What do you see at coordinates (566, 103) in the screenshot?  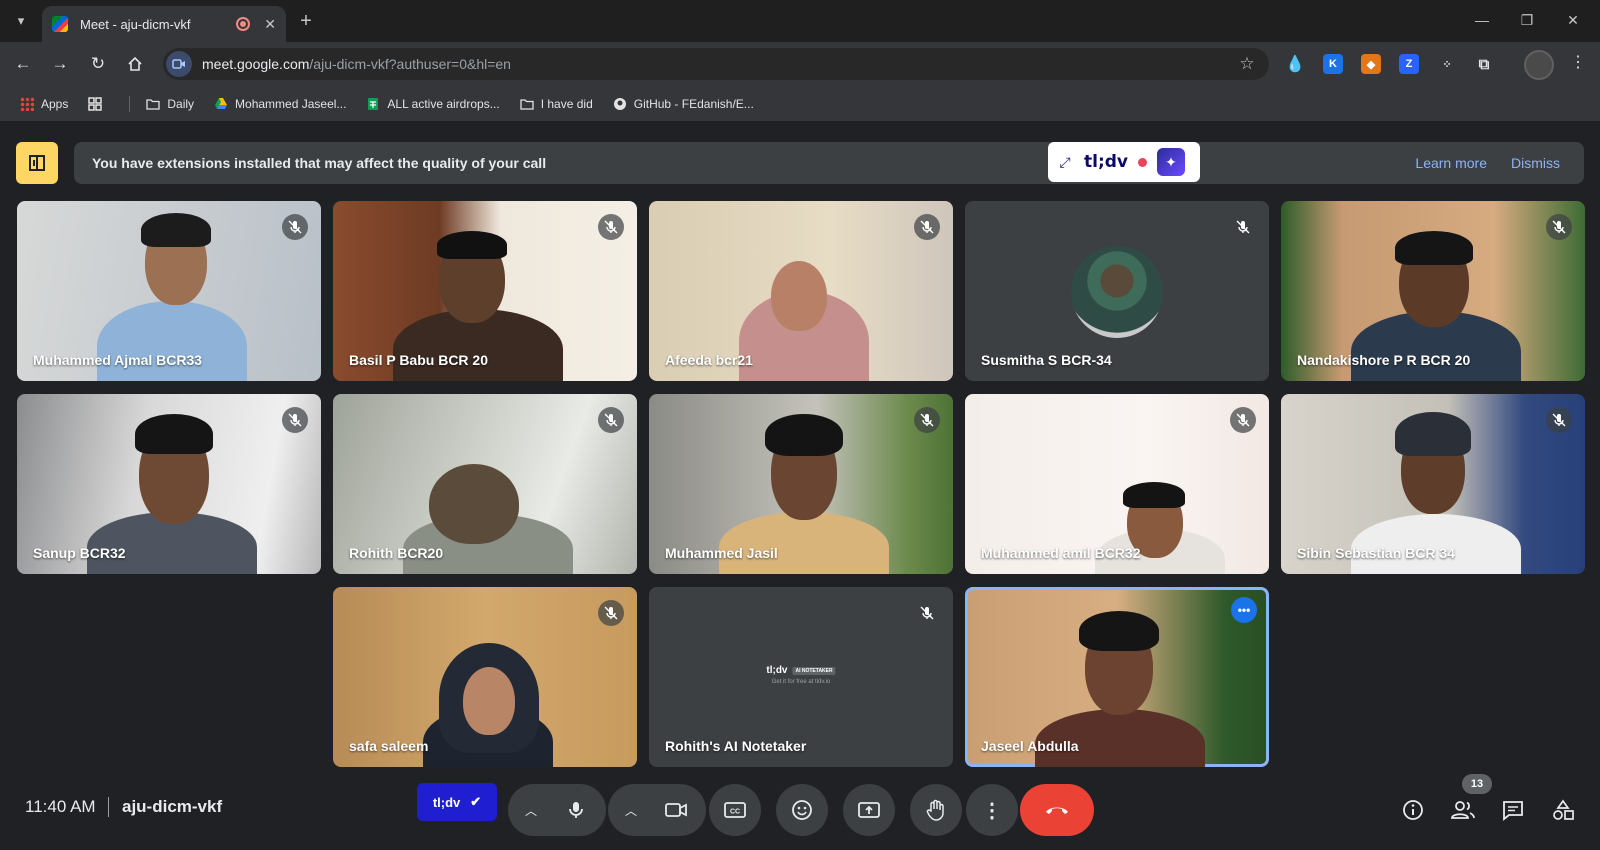 I see `bookmark-label: I have did` at bounding box center [566, 103].